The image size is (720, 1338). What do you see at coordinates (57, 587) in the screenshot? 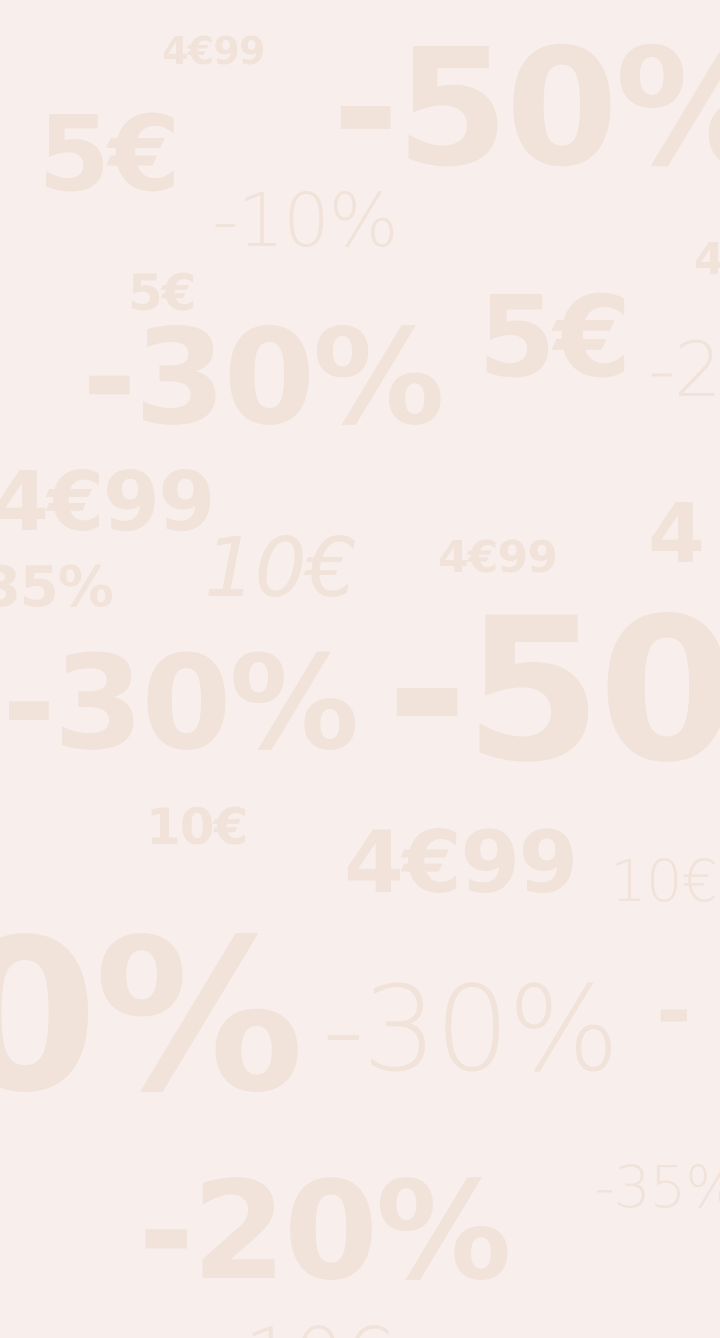
I see `discount-label: 35%` at bounding box center [57, 587].